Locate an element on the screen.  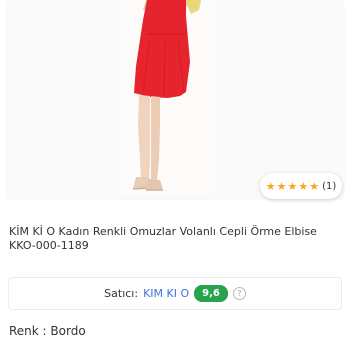
rating-count: (1) is located at coordinates (329, 186).